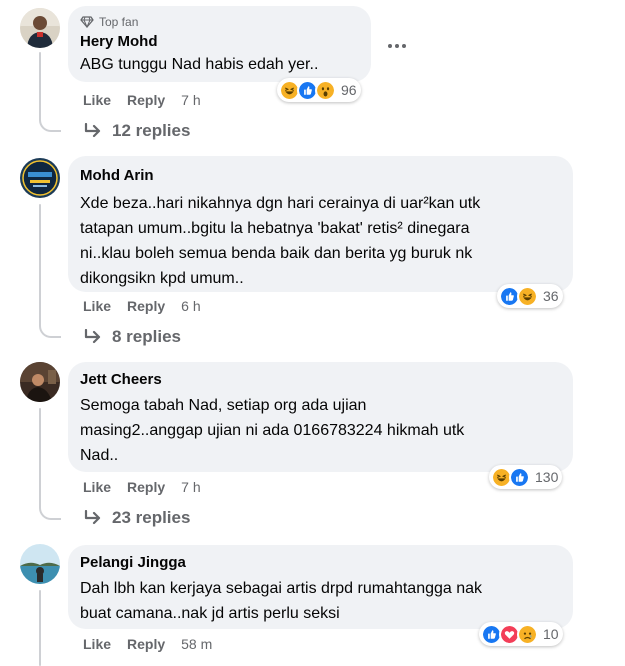 This screenshot has height=666, width=625. I want to click on top-fan-badge: Top fan, so click(219, 22).